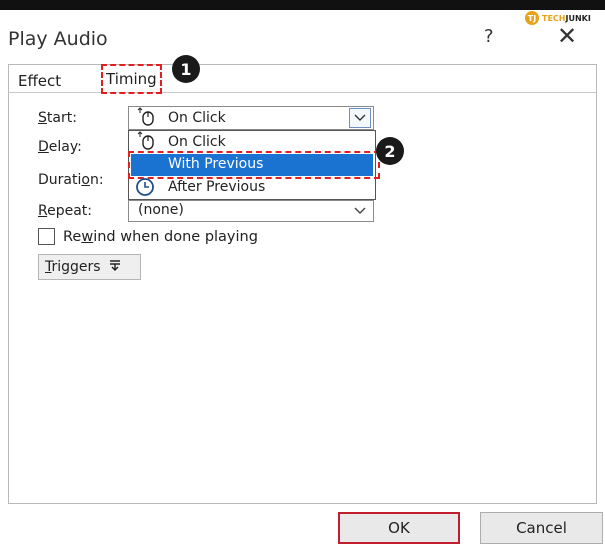 This screenshot has width=605, height=546. I want to click on start-dropdown-arrow, so click(360, 118).